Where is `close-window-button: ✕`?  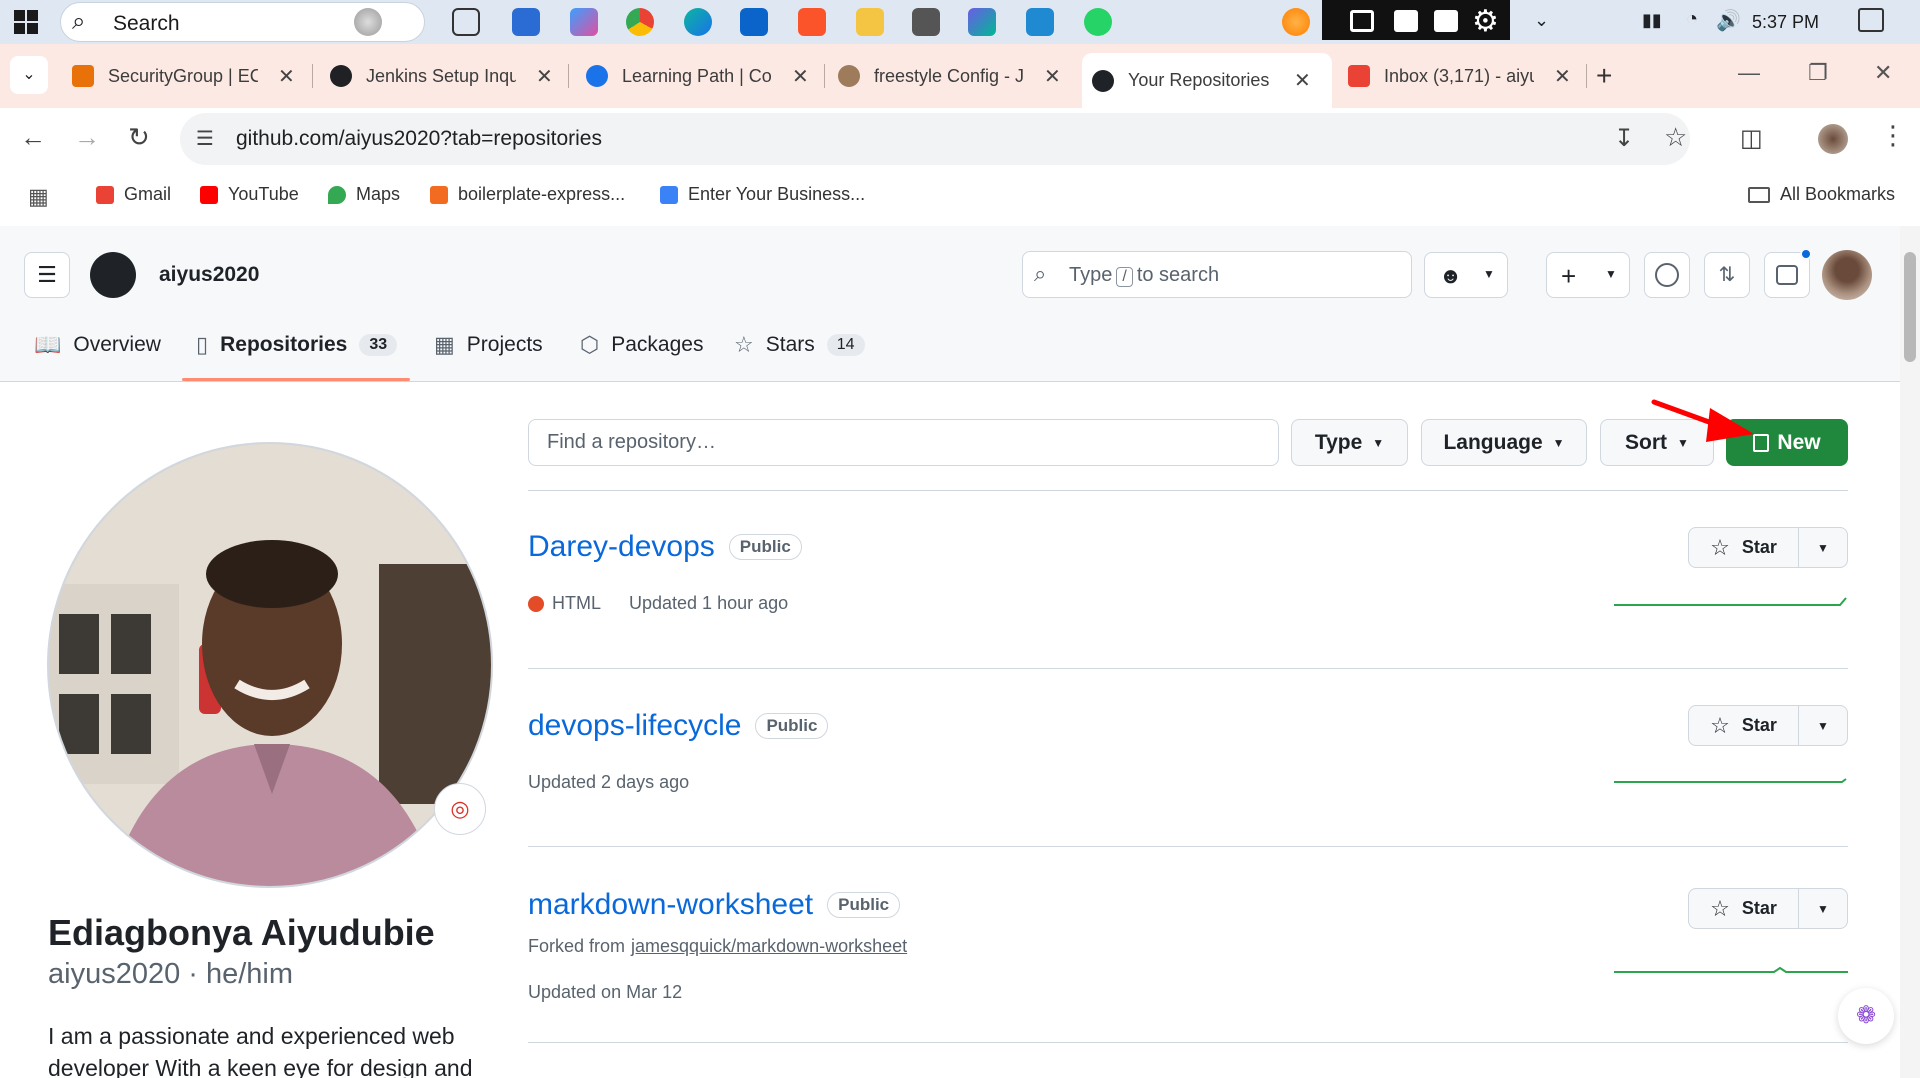
close-window-button: ✕ is located at coordinates (1883, 73).